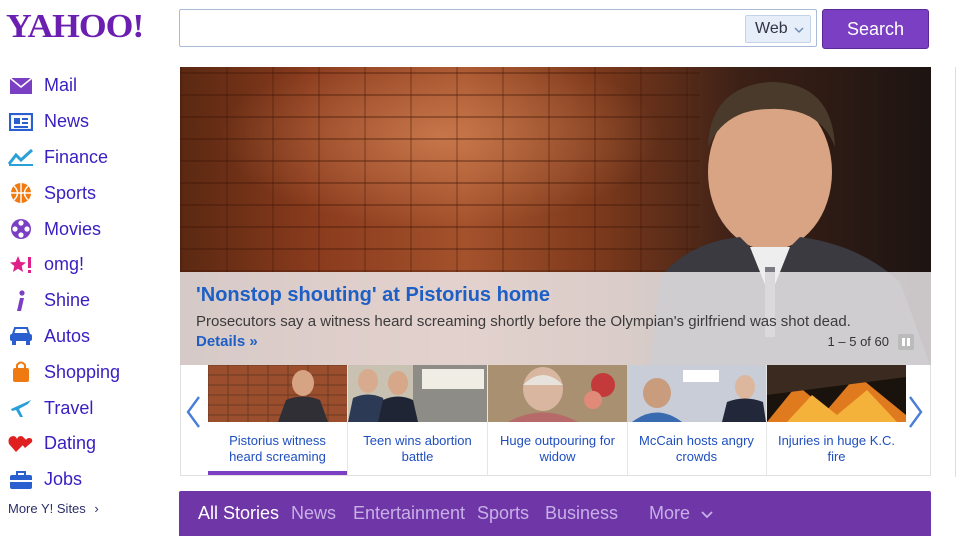 Image resolution: width=960 pixels, height=540 pixels. What do you see at coordinates (21, 336) in the screenshot?
I see `autos-icon` at bounding box center [21, 336].